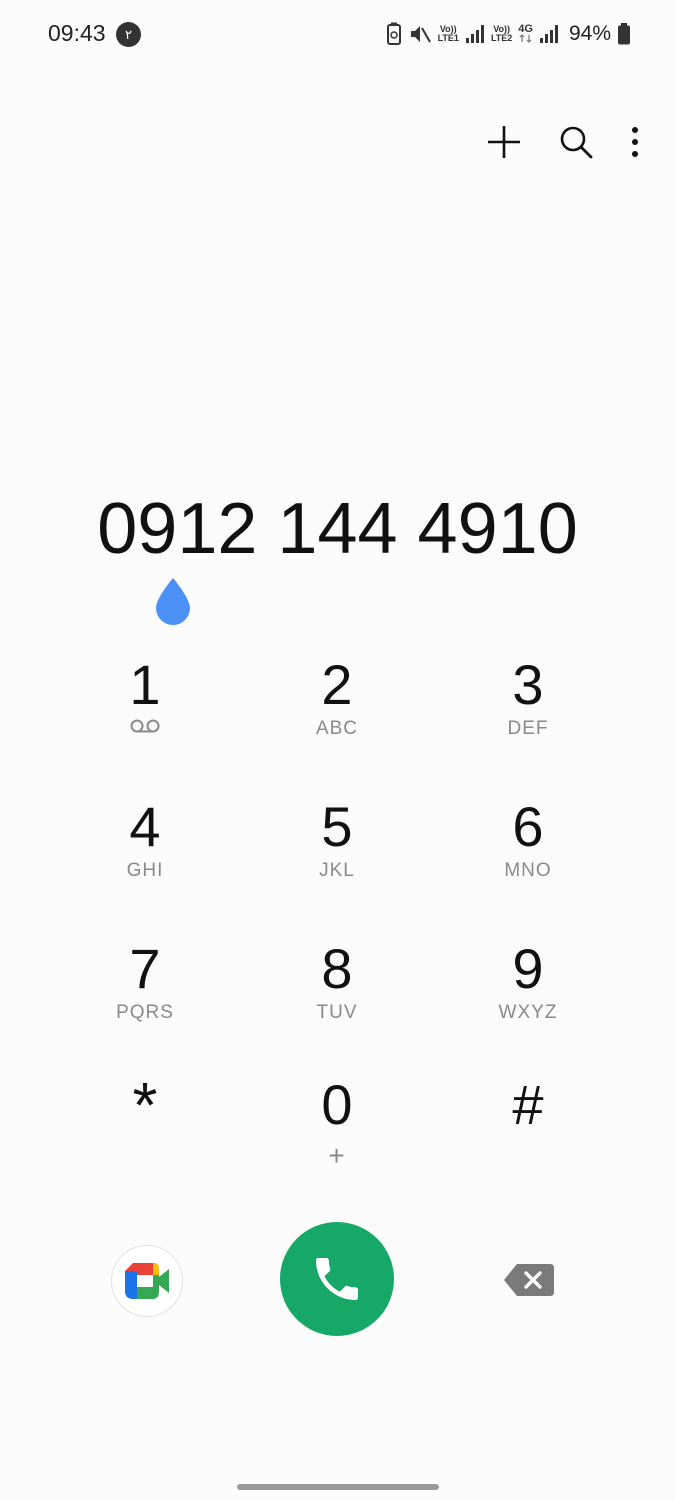 The width and height of the screenshot is (675, 1500). What do you see at coordinates (501, 38) in the screenshot?
I see `volte2-bottom-label: LTE2` at bounding box center [501, 38].